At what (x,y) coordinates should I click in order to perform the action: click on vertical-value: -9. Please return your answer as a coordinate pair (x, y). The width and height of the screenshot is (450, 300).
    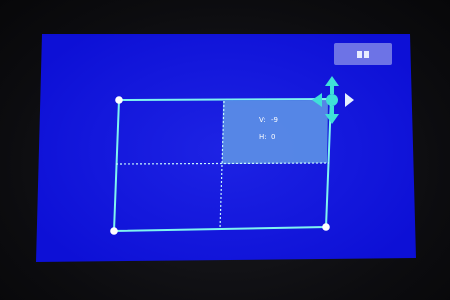
    Looking at the image, I should click on (274, 120).